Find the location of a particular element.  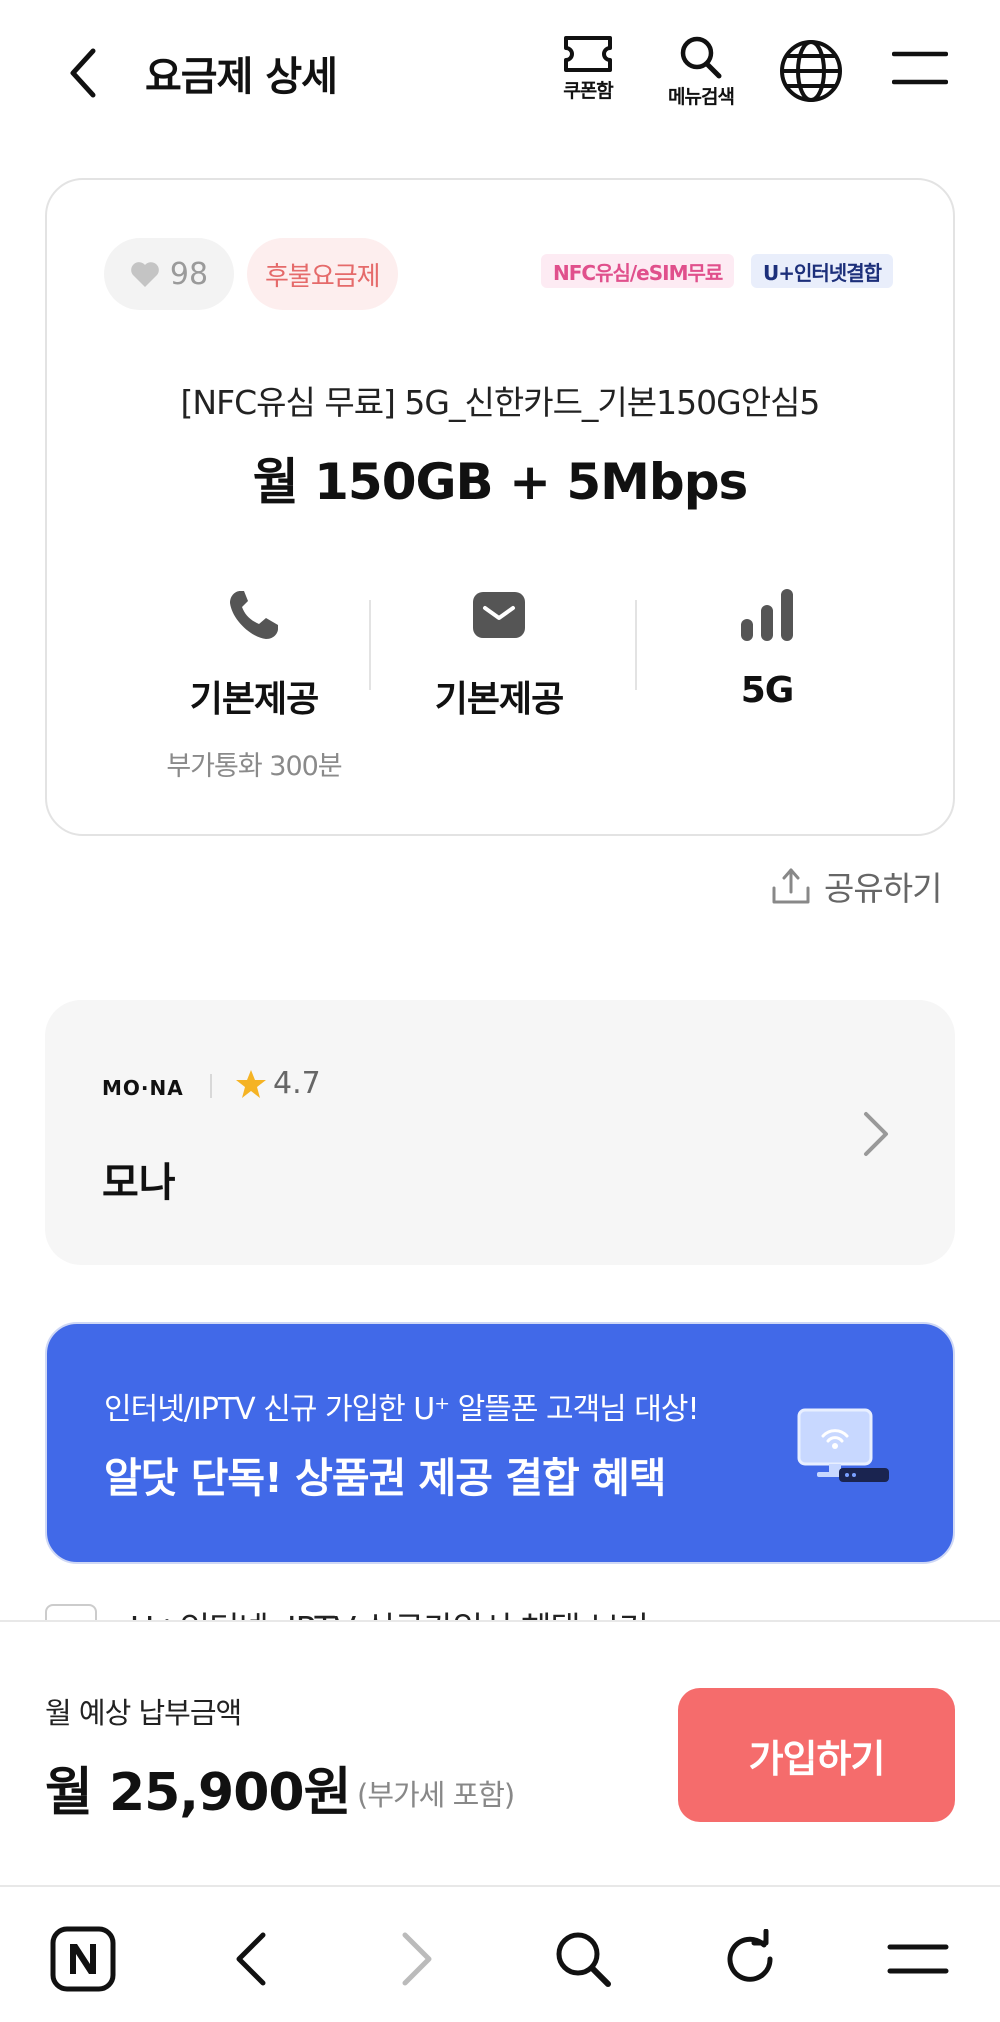

menu-search-label: 메뉴검색 is located at coordinates (701, 97).